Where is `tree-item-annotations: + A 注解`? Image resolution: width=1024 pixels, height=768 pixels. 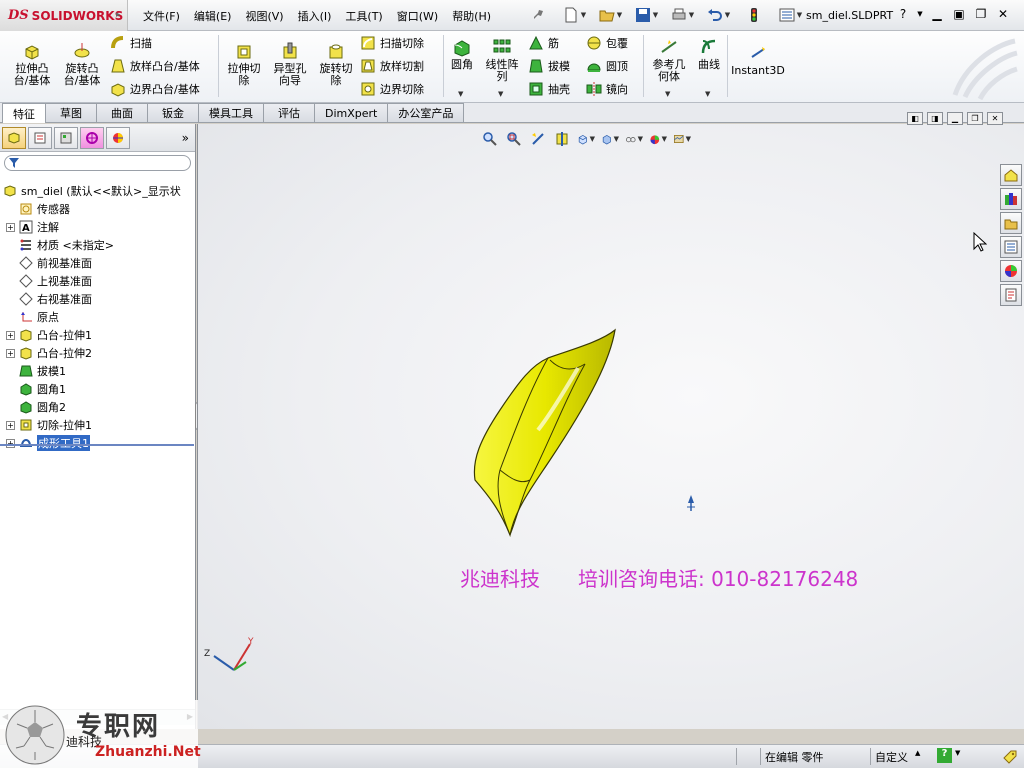
tree-item-annotations: + A 注解 is located at coordinates (32, 227).